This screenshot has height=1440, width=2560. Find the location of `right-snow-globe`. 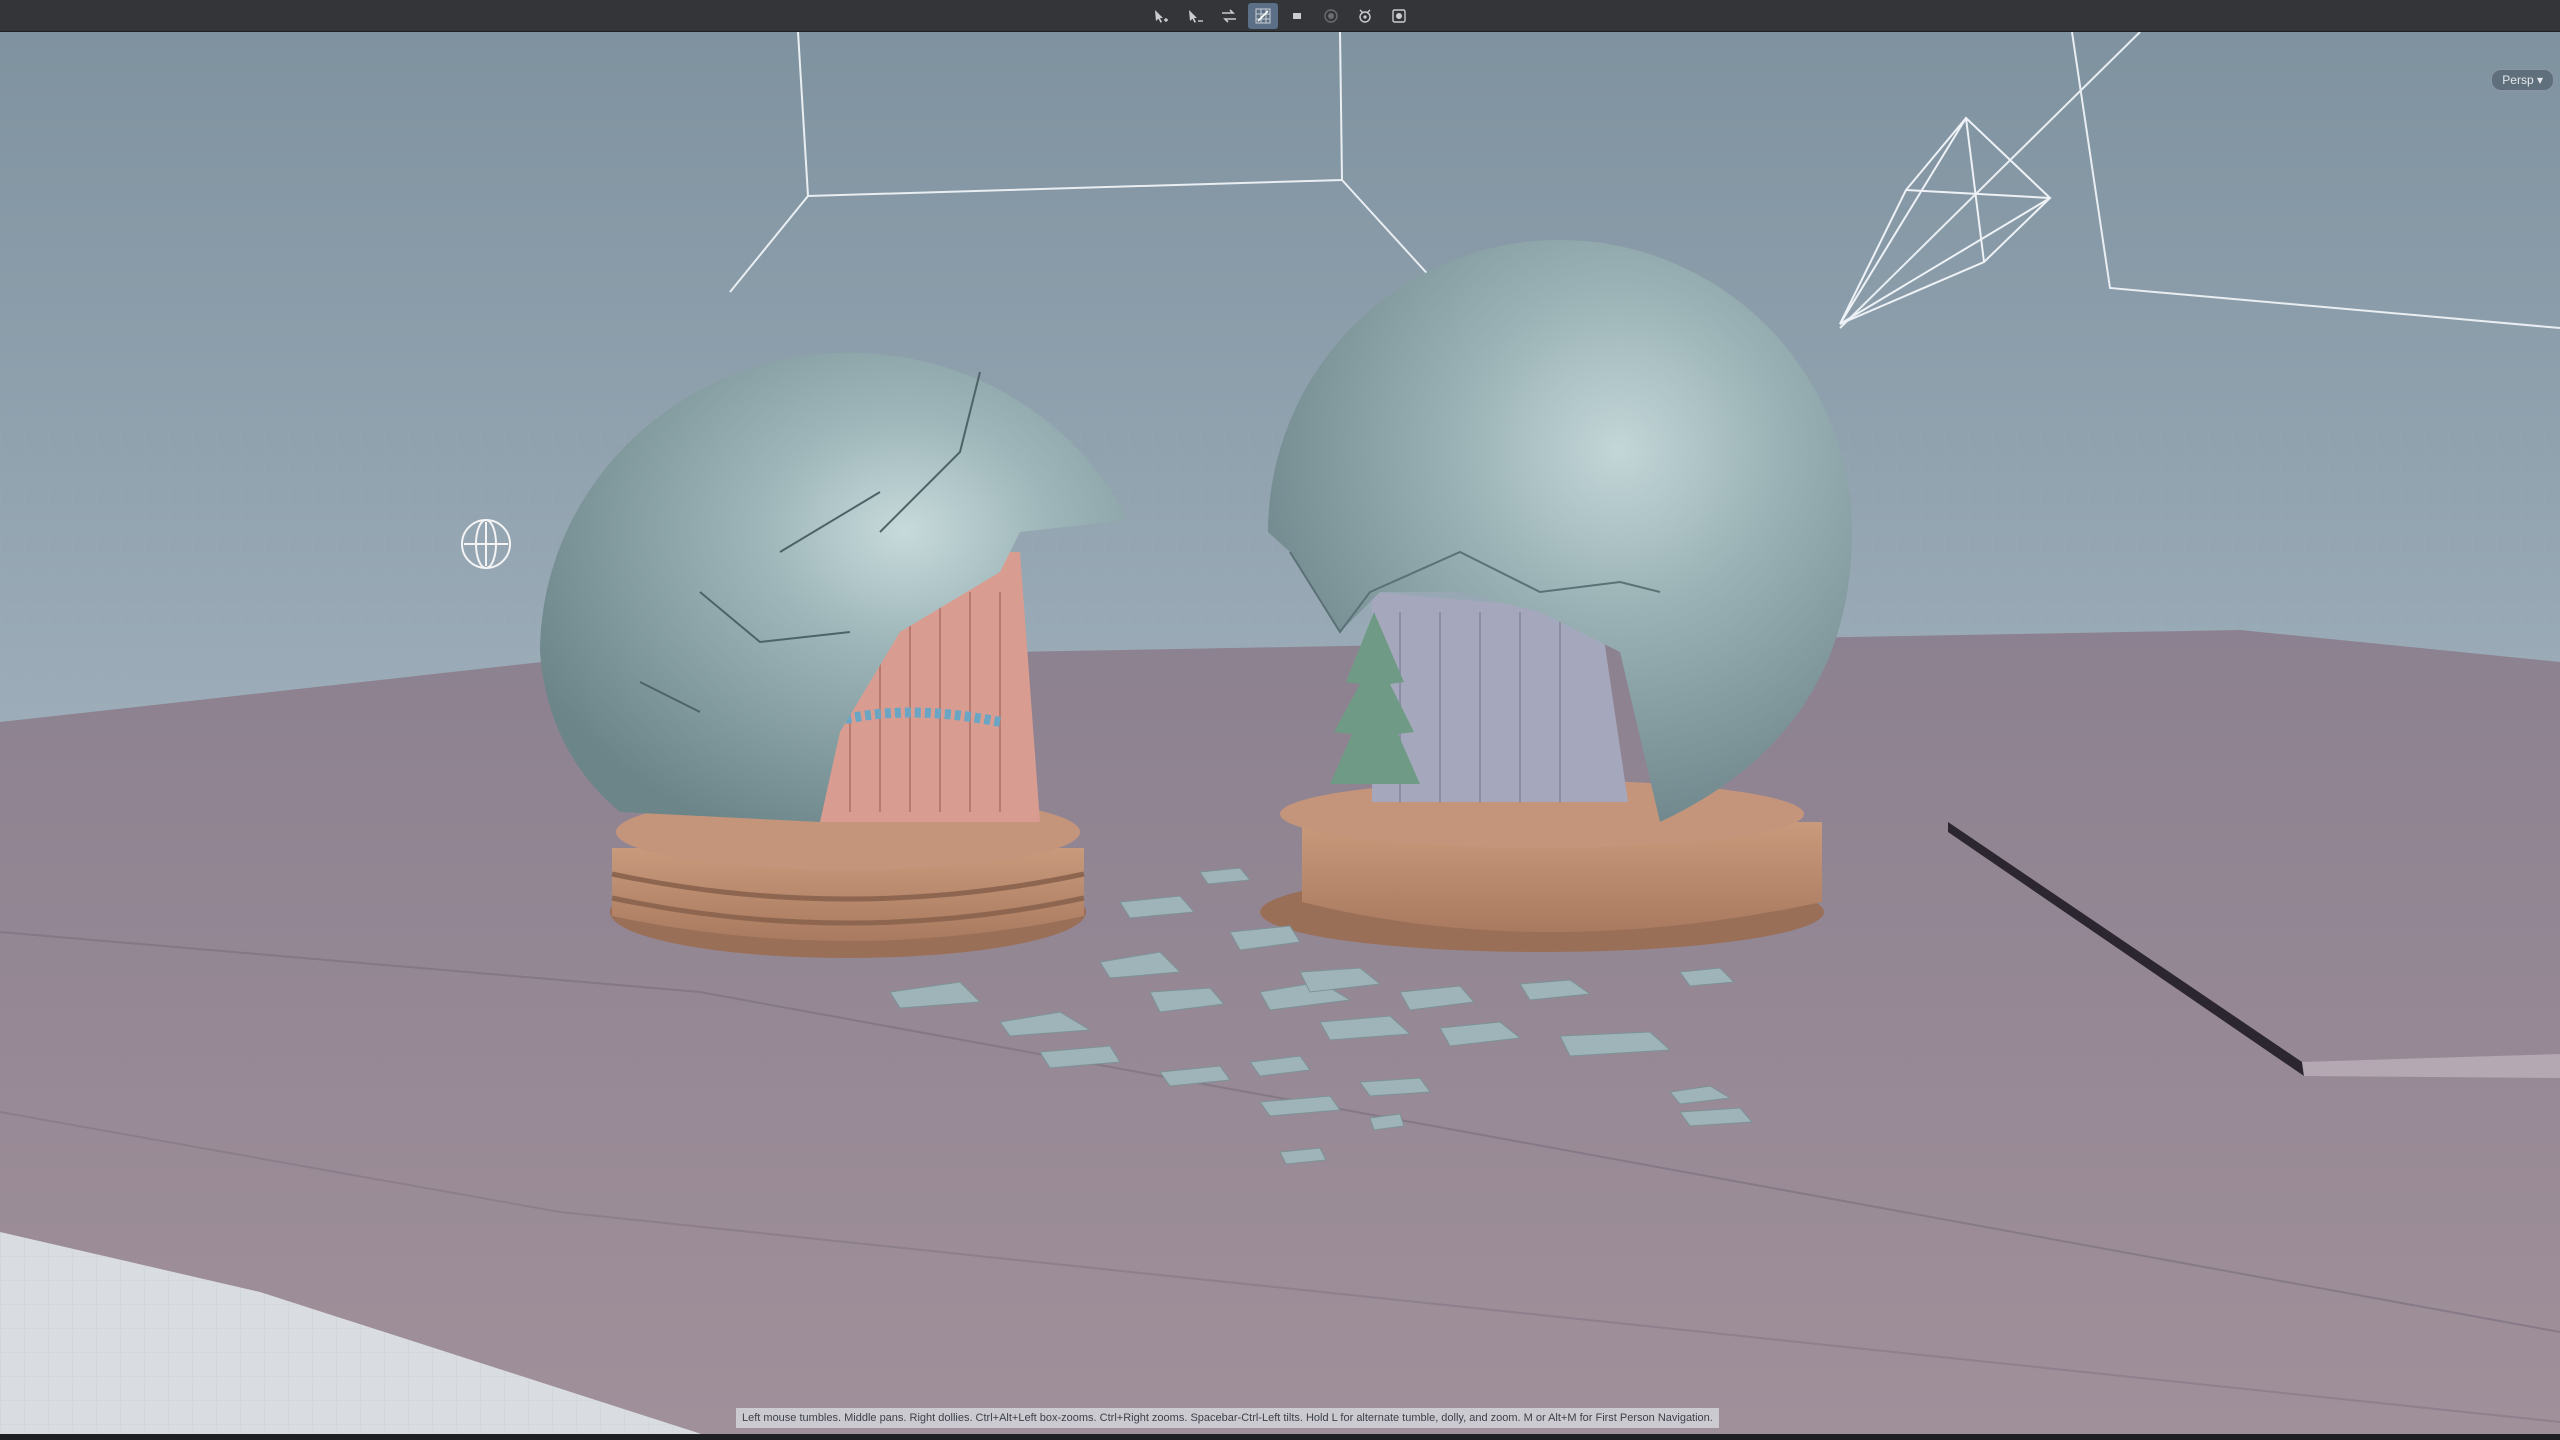

right-snow-globe is located at coordinates (1556, 596).